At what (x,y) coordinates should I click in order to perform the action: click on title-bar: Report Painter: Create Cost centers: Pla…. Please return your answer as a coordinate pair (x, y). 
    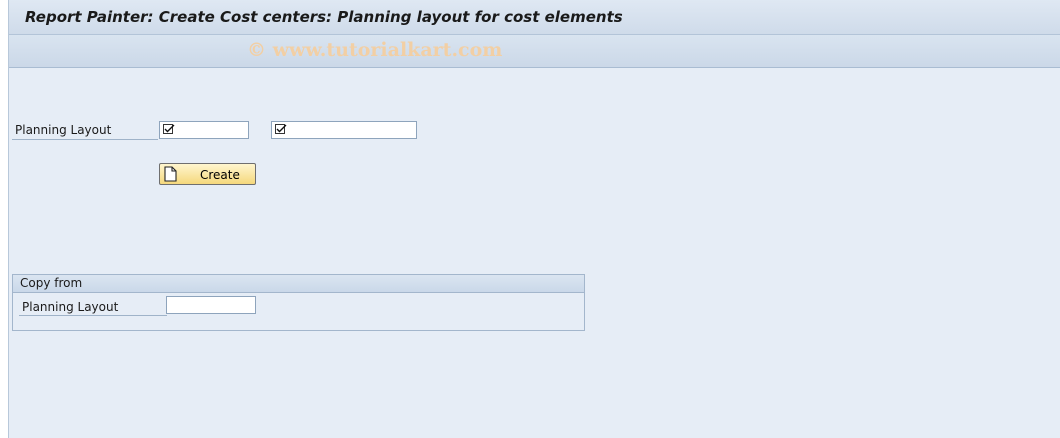
    Looking at the image, I should click on (534, 17).